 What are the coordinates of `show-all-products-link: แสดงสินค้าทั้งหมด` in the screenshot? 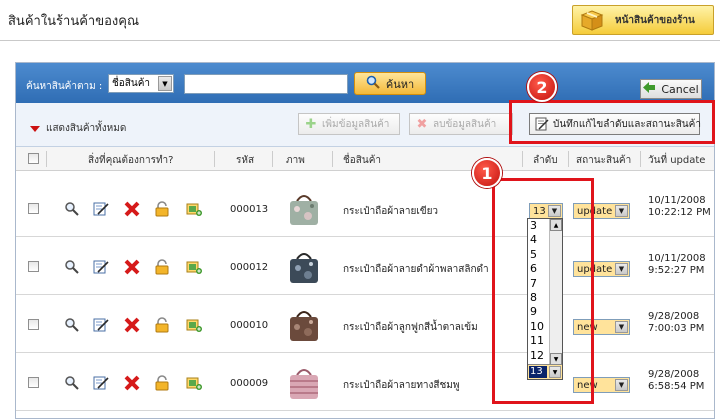 It's located at (78, 128).